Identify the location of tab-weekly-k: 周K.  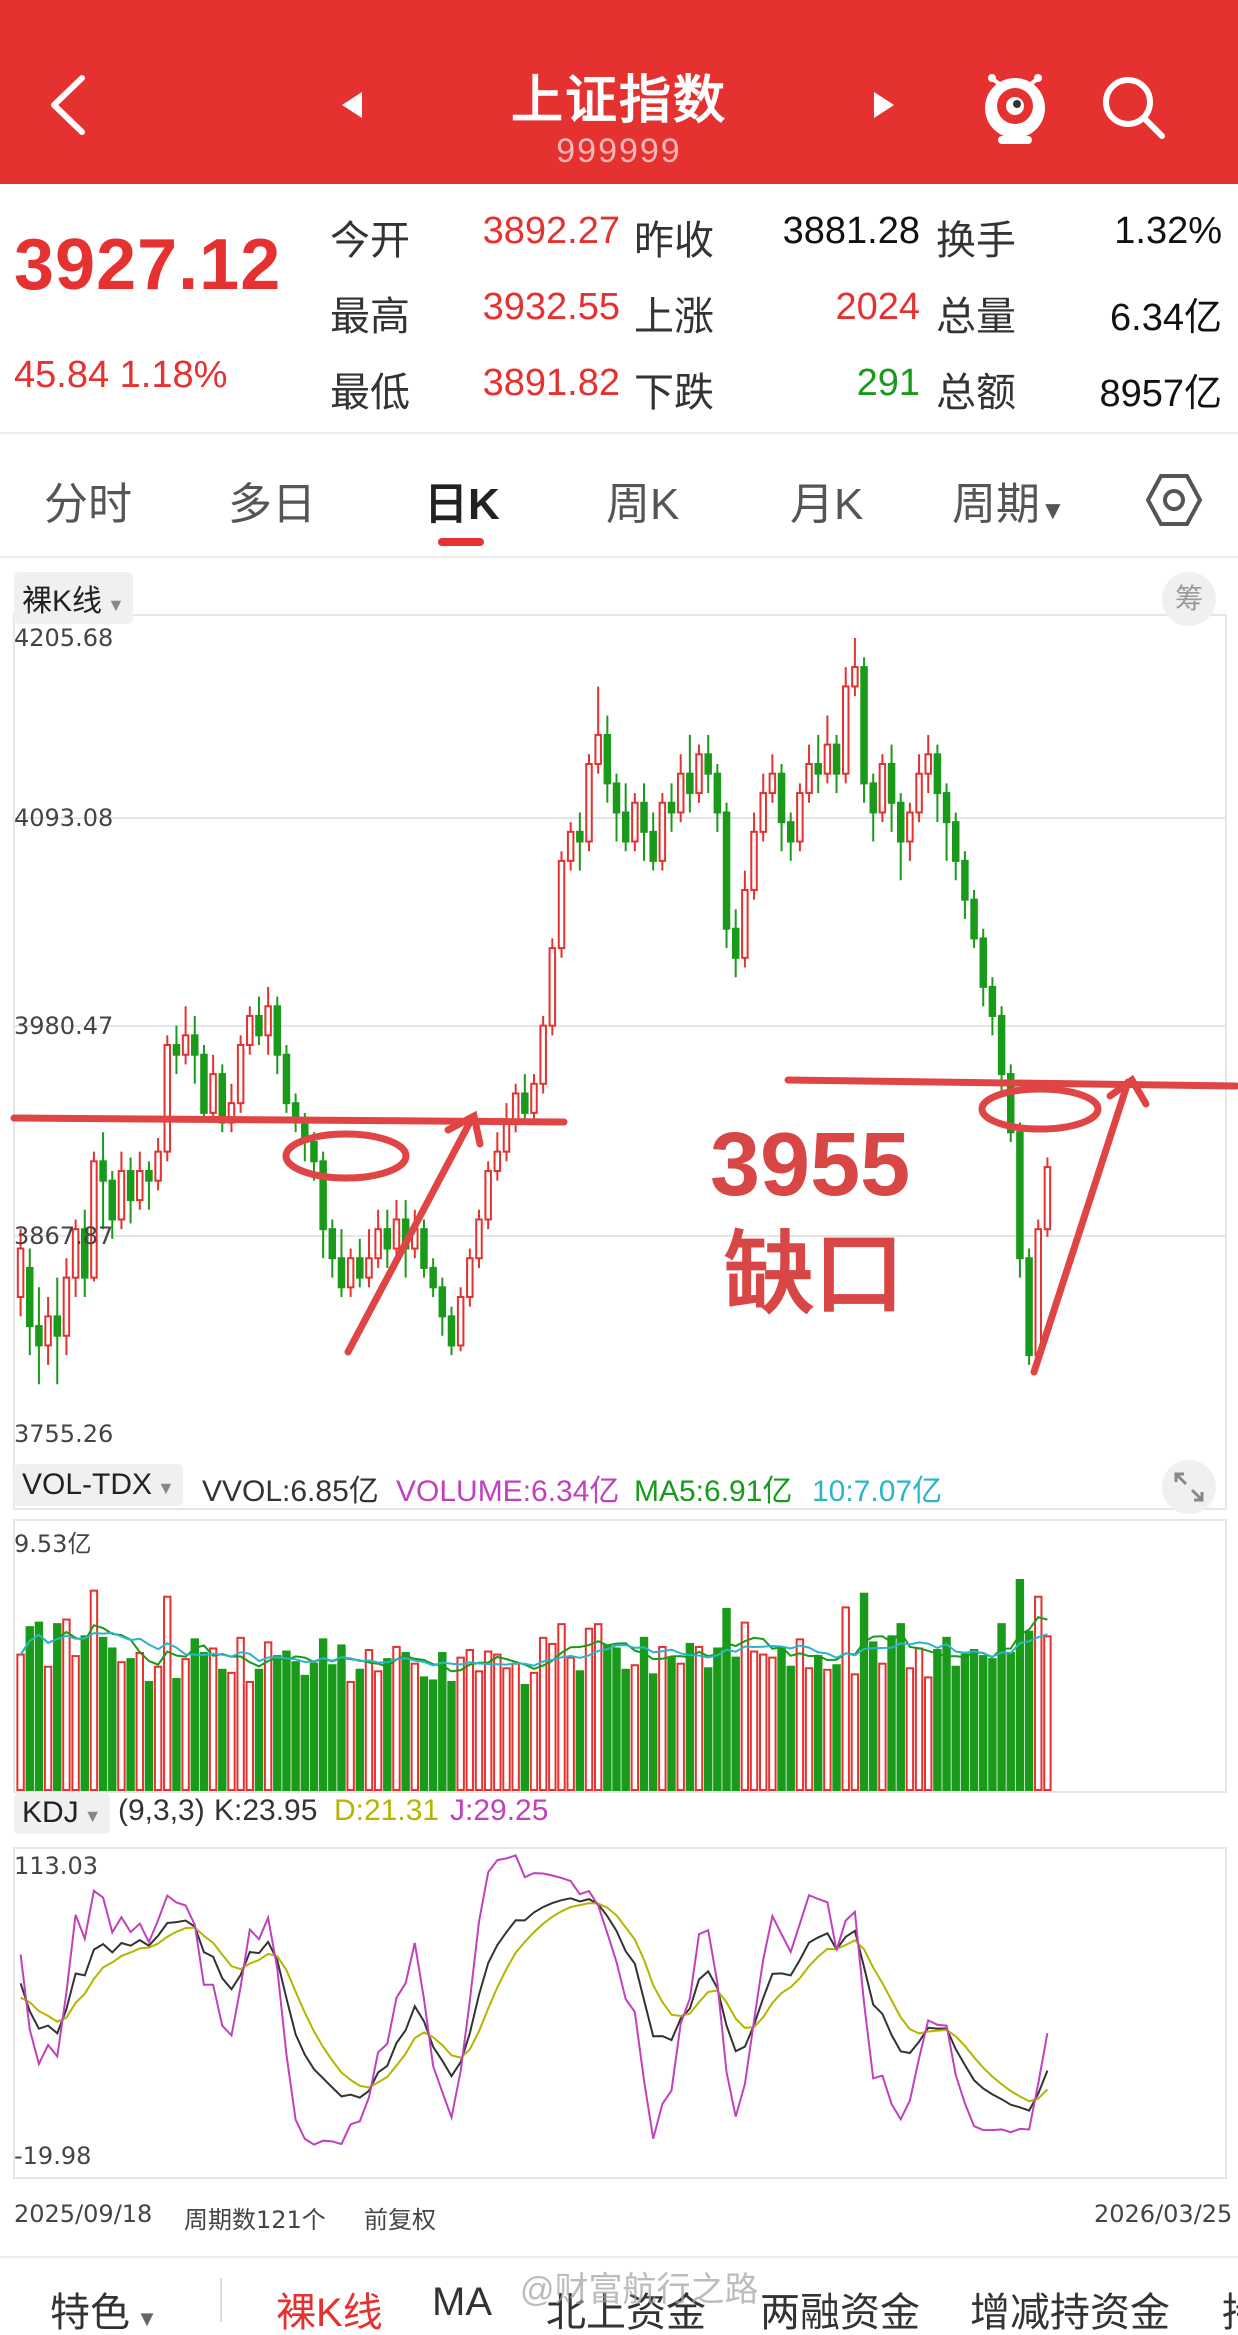
(642, 500).